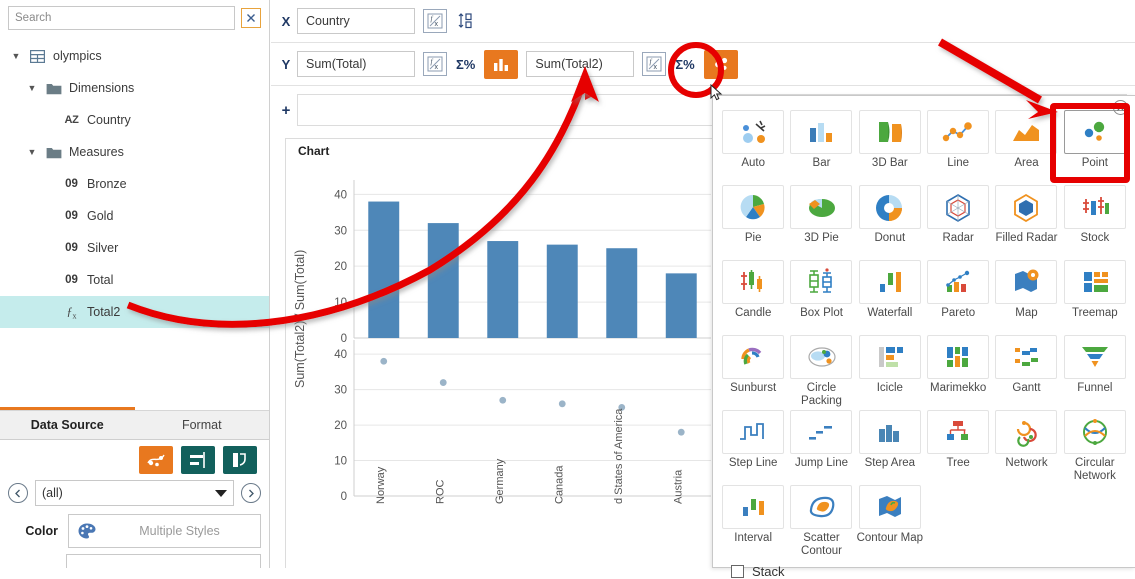  Describe the element at coordinates (821, 522) in the screenshot. I see `chart-type-scatter-contour: Scatter Contour` at that location.